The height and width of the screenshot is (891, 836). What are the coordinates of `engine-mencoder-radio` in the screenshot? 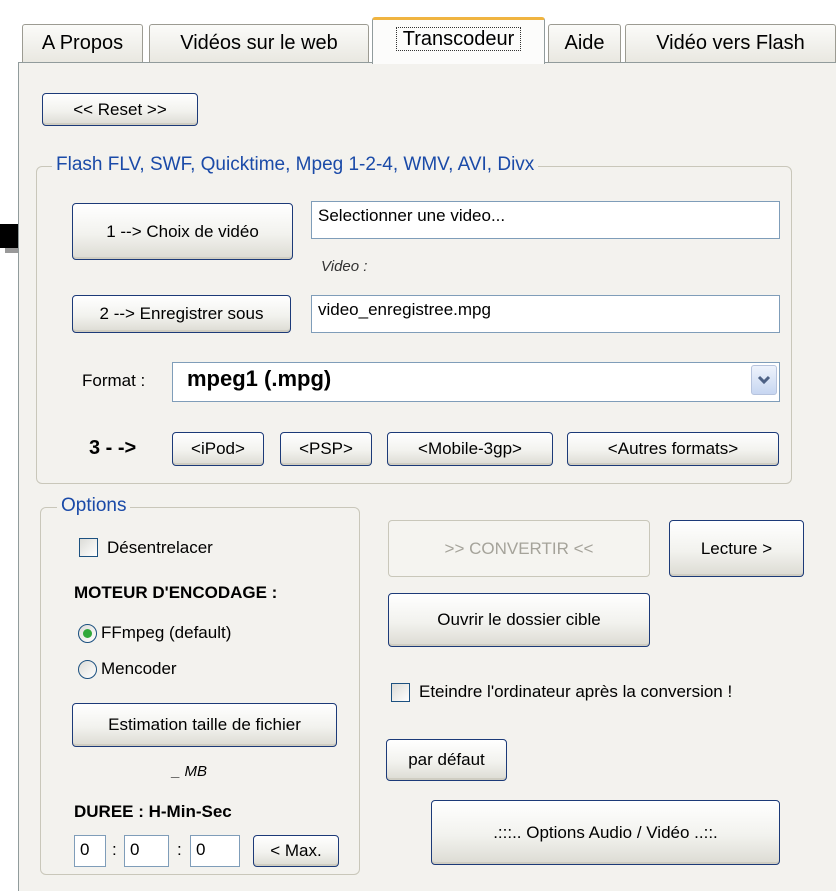 It's located at (87, 669).